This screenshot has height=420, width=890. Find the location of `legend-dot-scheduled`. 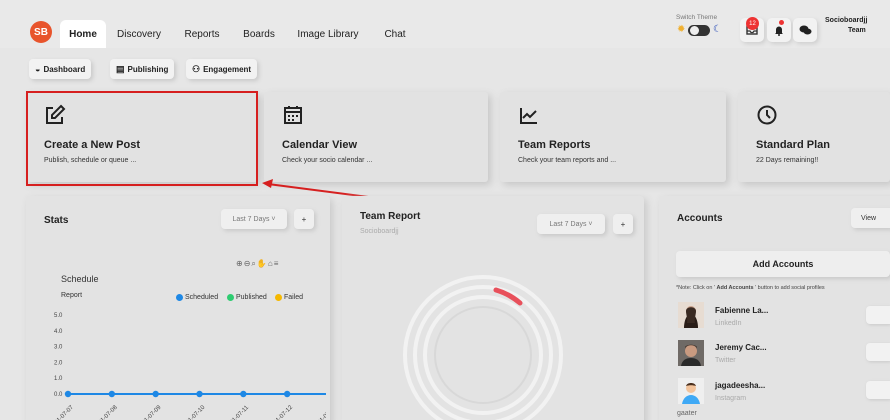

legend-dot-scheduled is located at coordinates (179, 297).